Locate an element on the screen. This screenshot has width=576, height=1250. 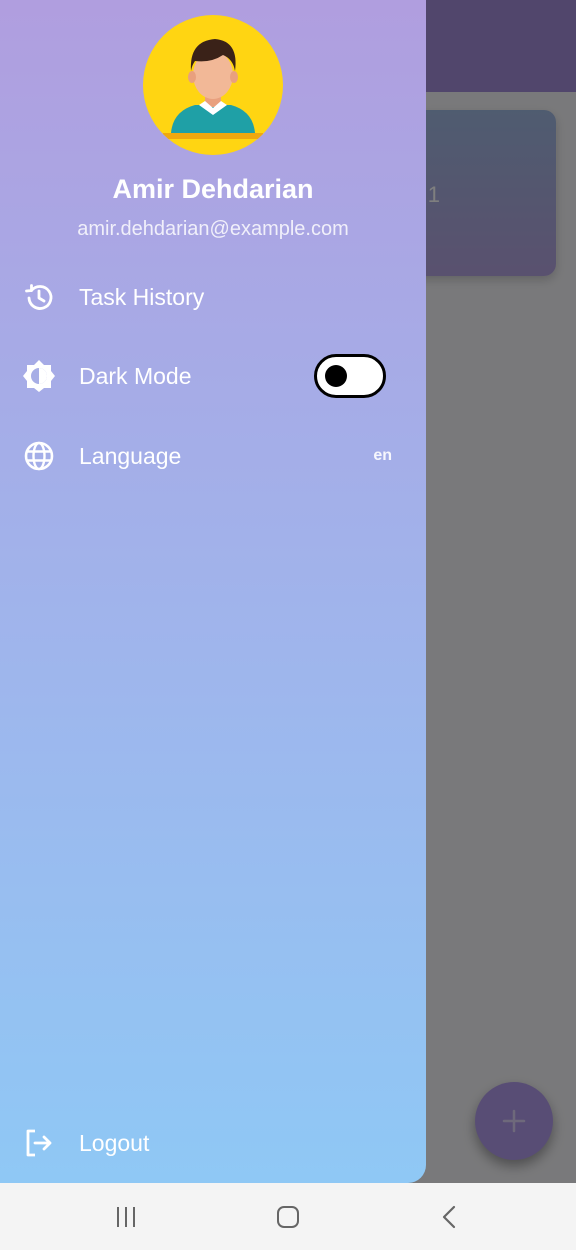
home-icon is located at coordinates (288, 1217).